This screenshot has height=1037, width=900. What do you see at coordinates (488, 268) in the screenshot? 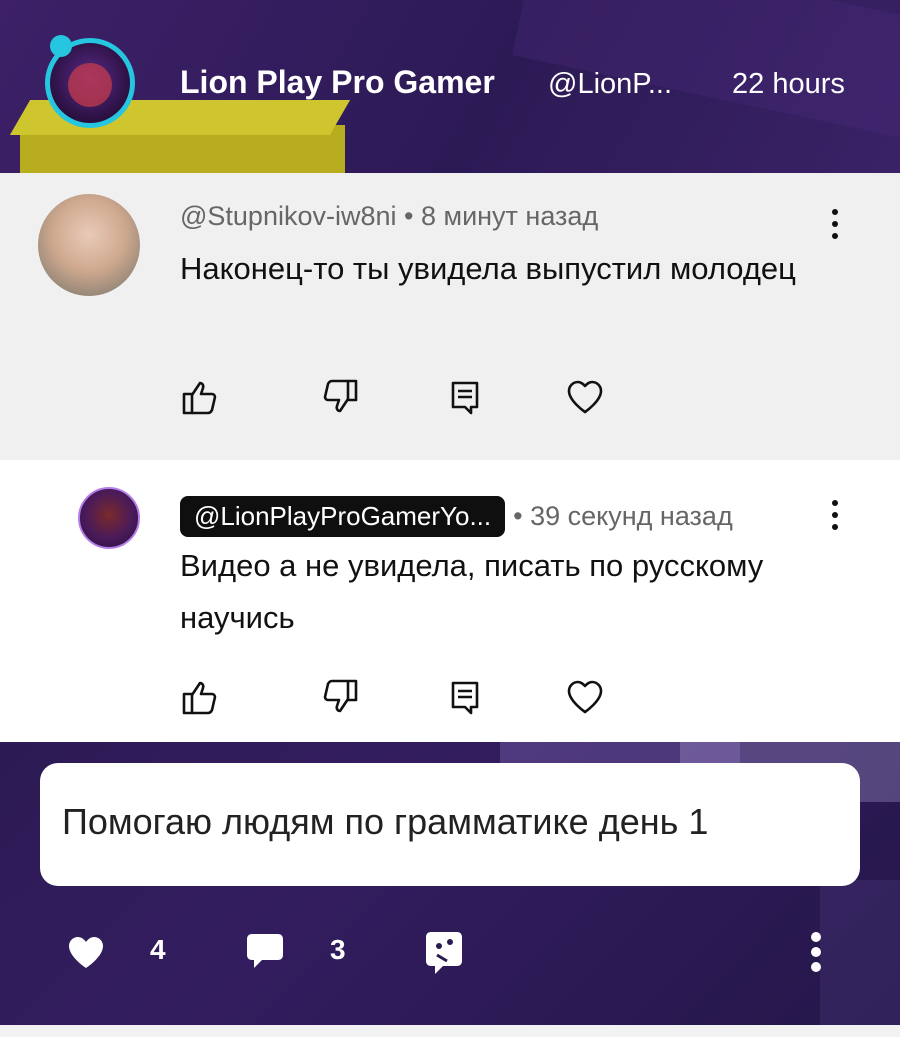
I see `comment-text: Наконец-то ты увидела выпустил молодец` at bounding box center [488, 268].